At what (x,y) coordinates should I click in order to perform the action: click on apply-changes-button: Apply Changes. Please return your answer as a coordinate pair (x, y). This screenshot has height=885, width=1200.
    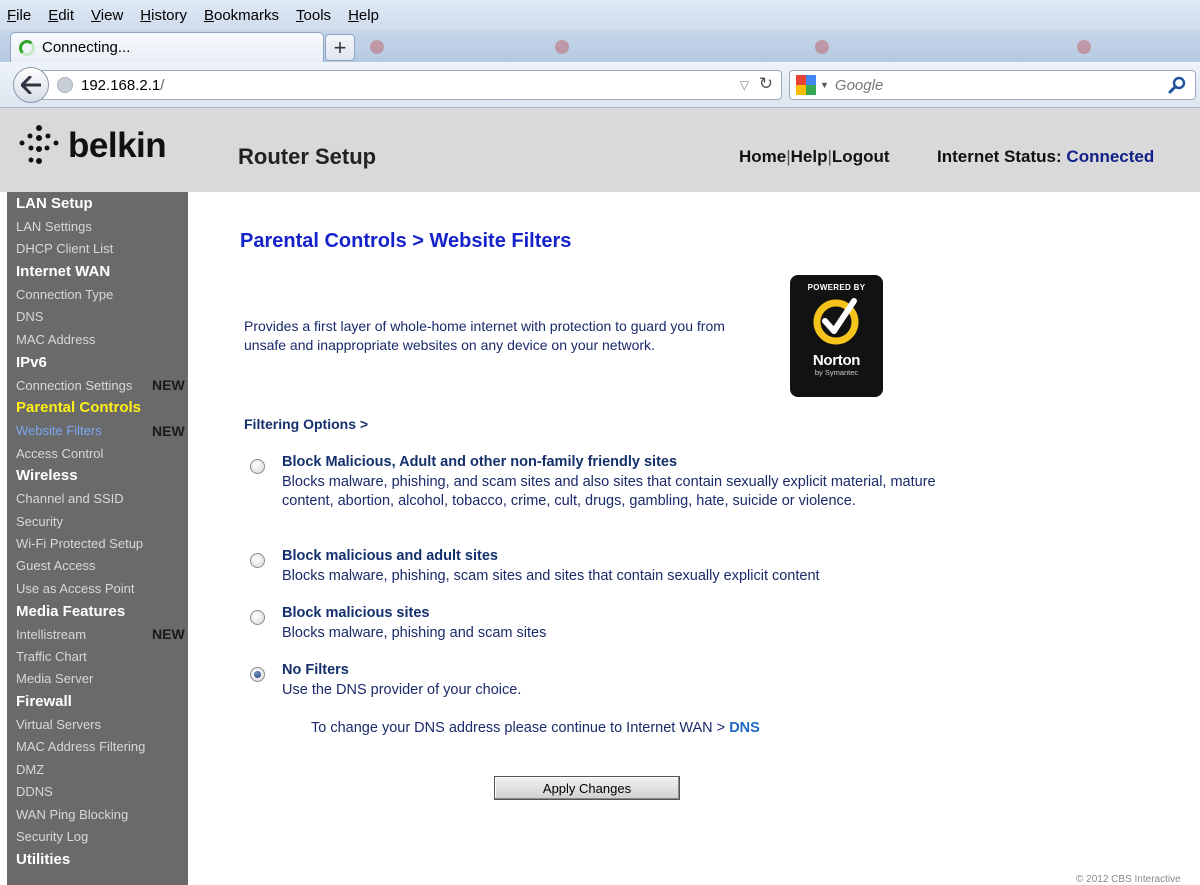
    Looking at the image, I should click on (587, 788).